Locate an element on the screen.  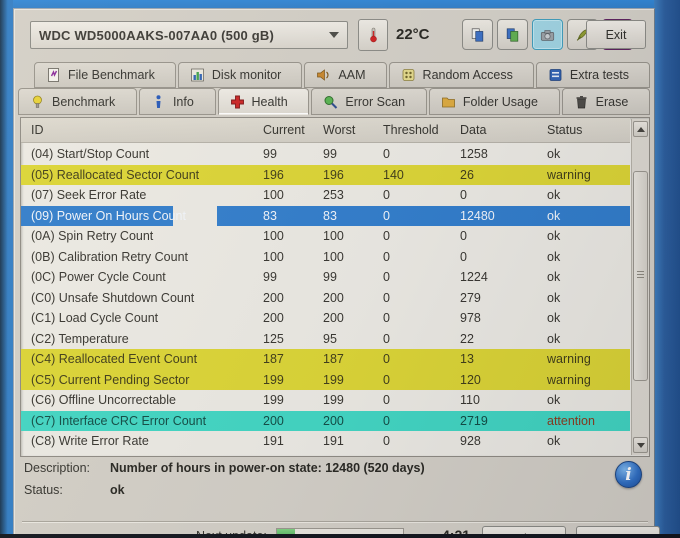
copy-pages-button is located at coordinates (477, 34).